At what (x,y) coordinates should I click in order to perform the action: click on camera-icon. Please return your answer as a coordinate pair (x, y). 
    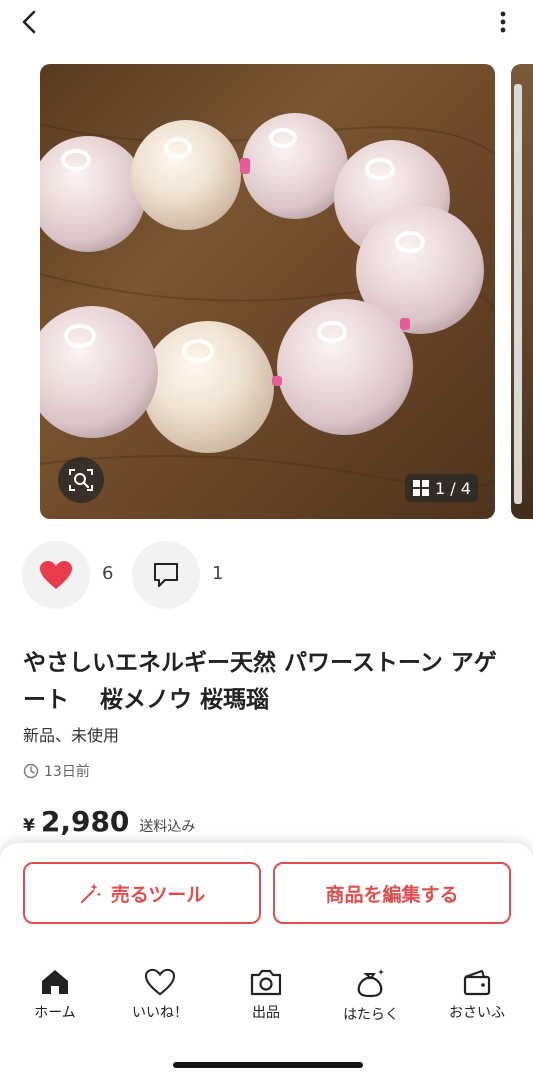
    Looking at the image, I should click on (266, 982).